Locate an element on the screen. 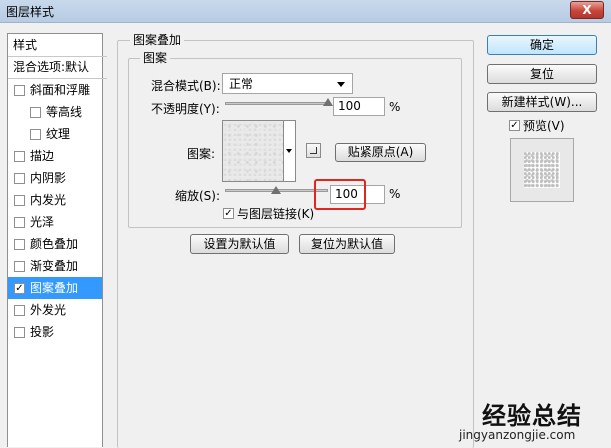 This screenshot has height=448, width=611. style-item-color-overlay: 颜色叠加 is located at coordinates (55, 244).